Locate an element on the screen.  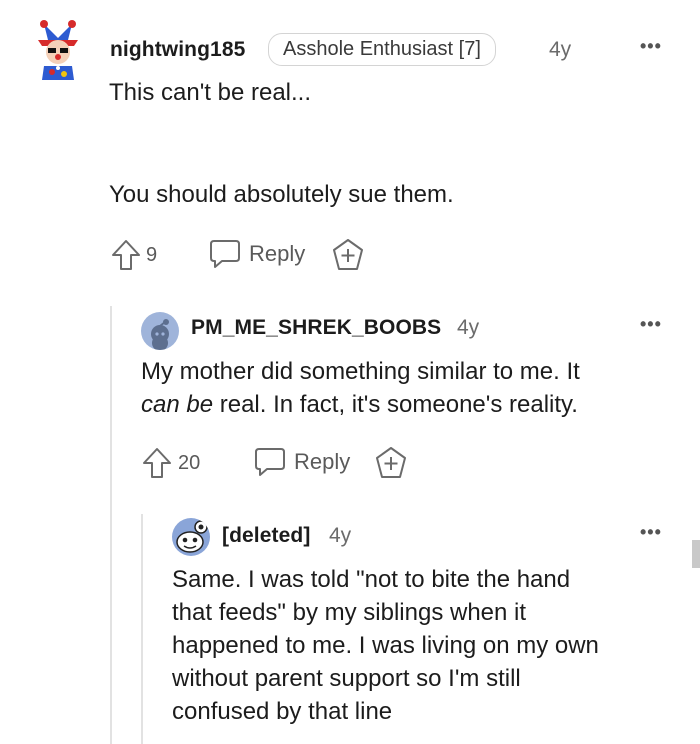
comment-line: confused by that line is located at coordinates (282, 711).